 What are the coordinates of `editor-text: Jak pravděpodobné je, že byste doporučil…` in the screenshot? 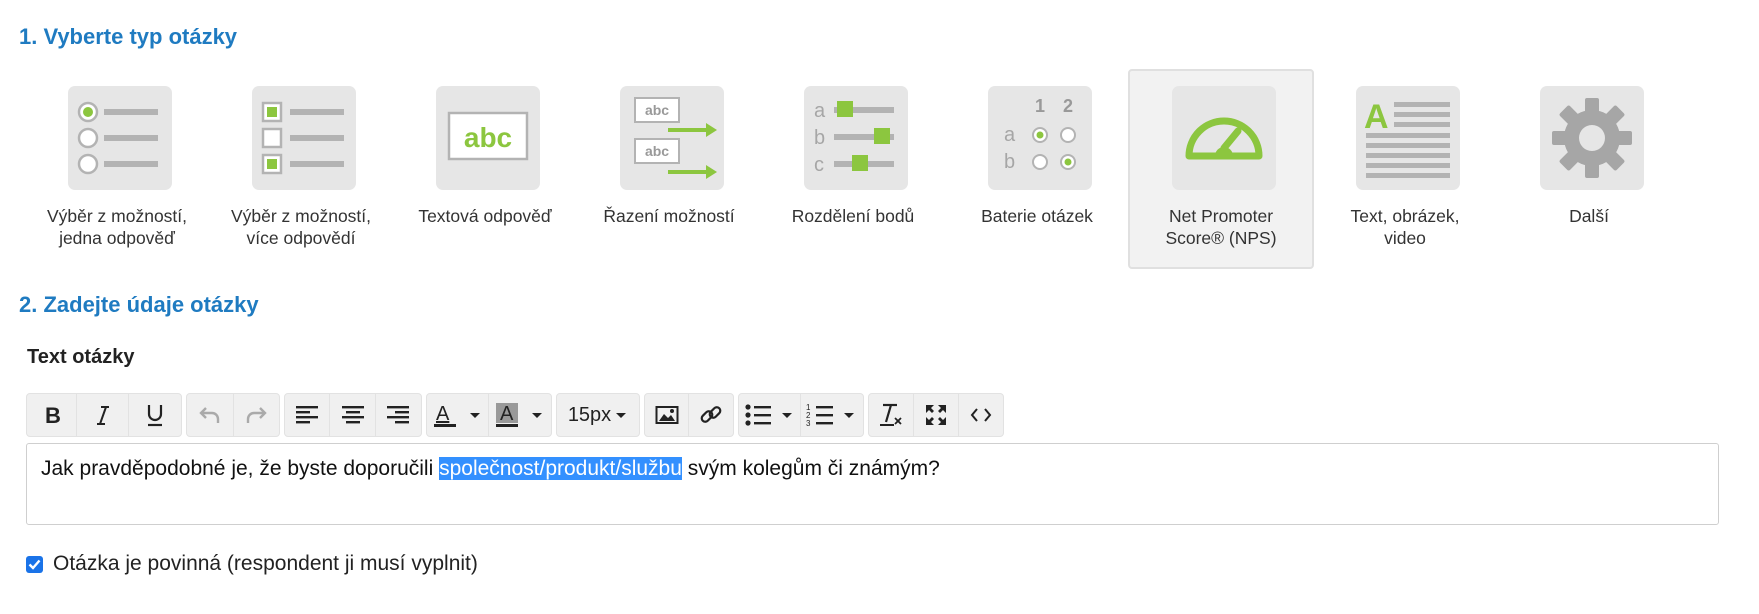 It's located at (240, 468).